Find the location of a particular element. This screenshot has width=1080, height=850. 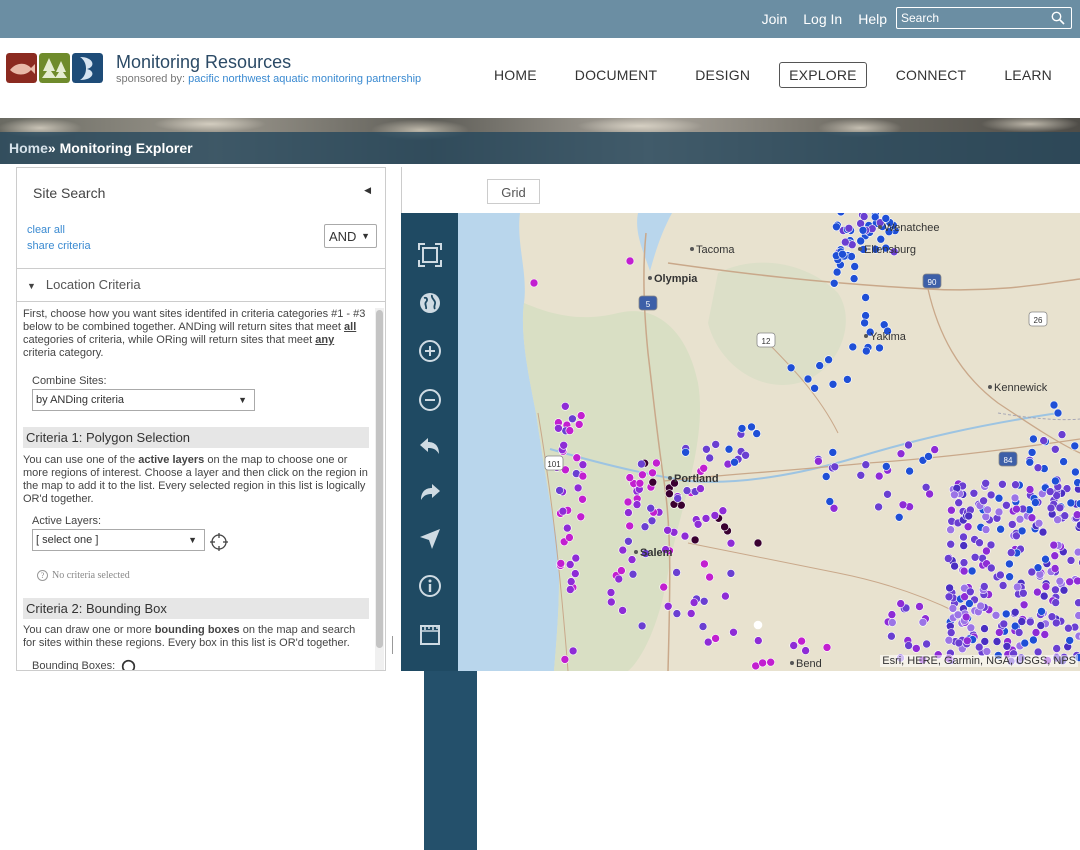

measure-icon is located at coordinates (430, 635).